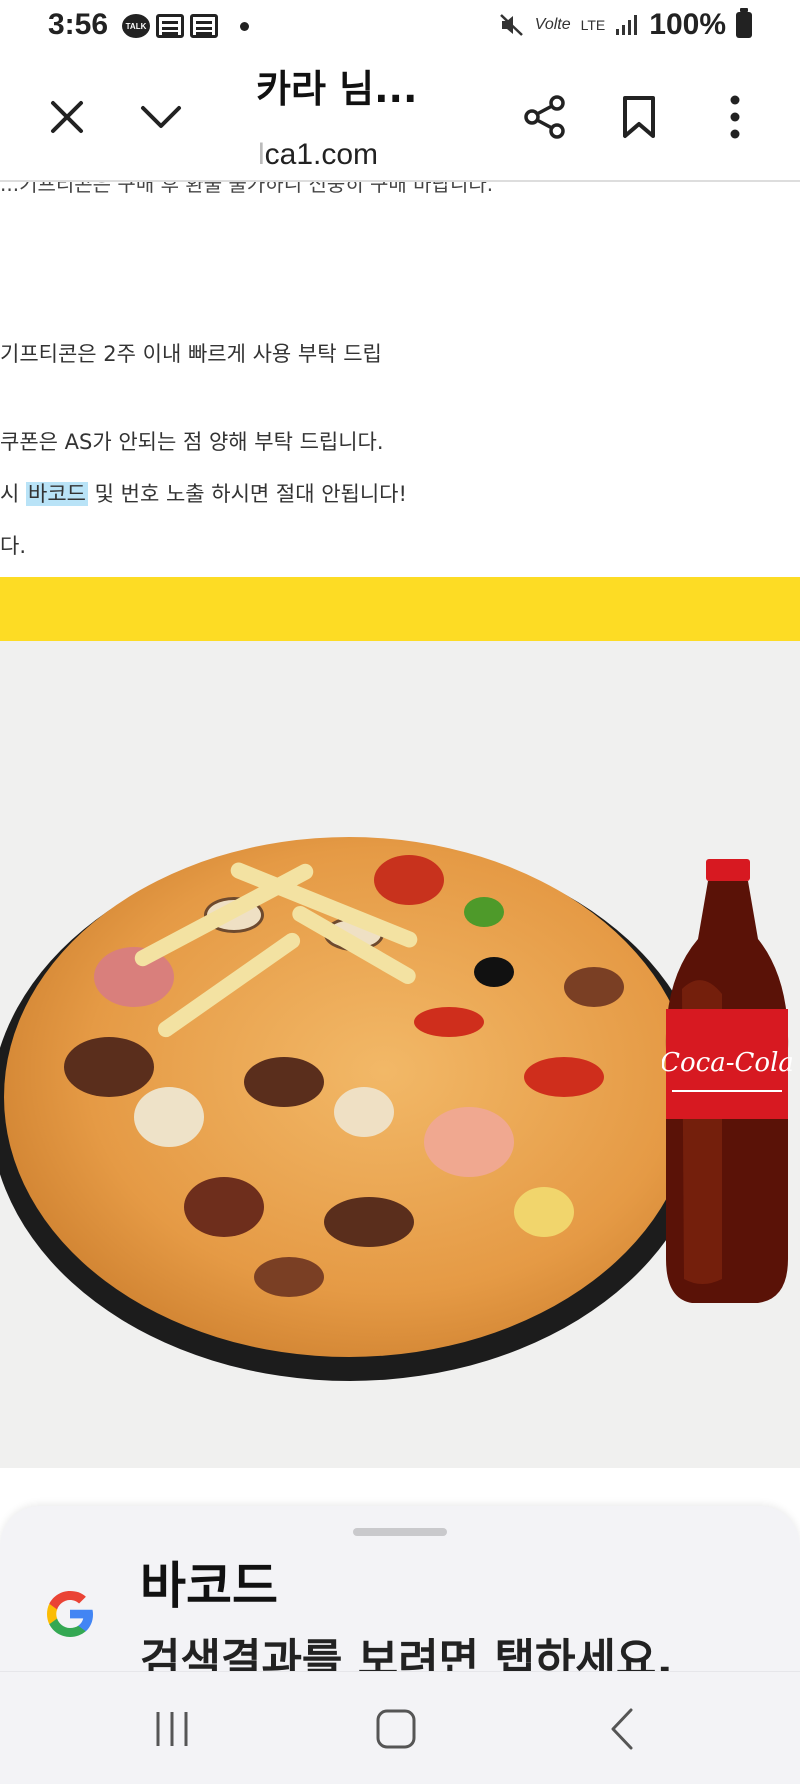  I want to click on share-icon, so click(545, 117).